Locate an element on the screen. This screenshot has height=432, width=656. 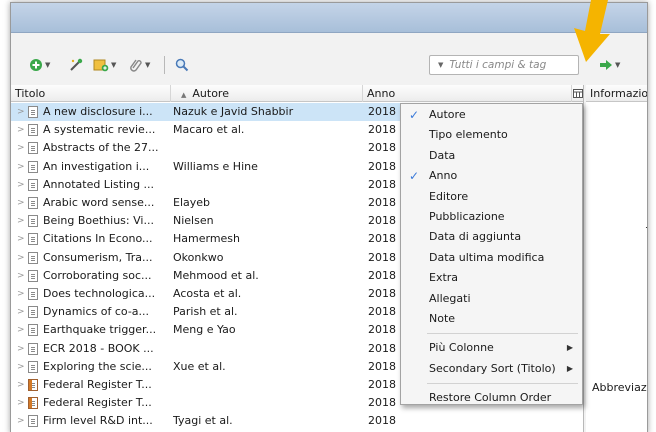
report-icon is located at coordinates (33, 385).